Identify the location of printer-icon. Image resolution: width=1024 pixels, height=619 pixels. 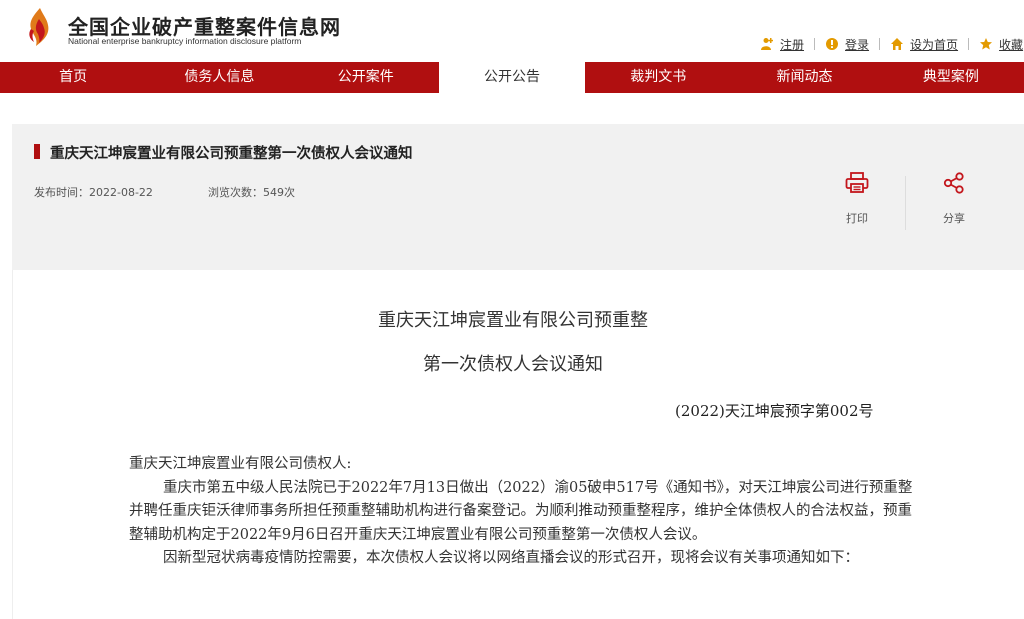
(857, 182).